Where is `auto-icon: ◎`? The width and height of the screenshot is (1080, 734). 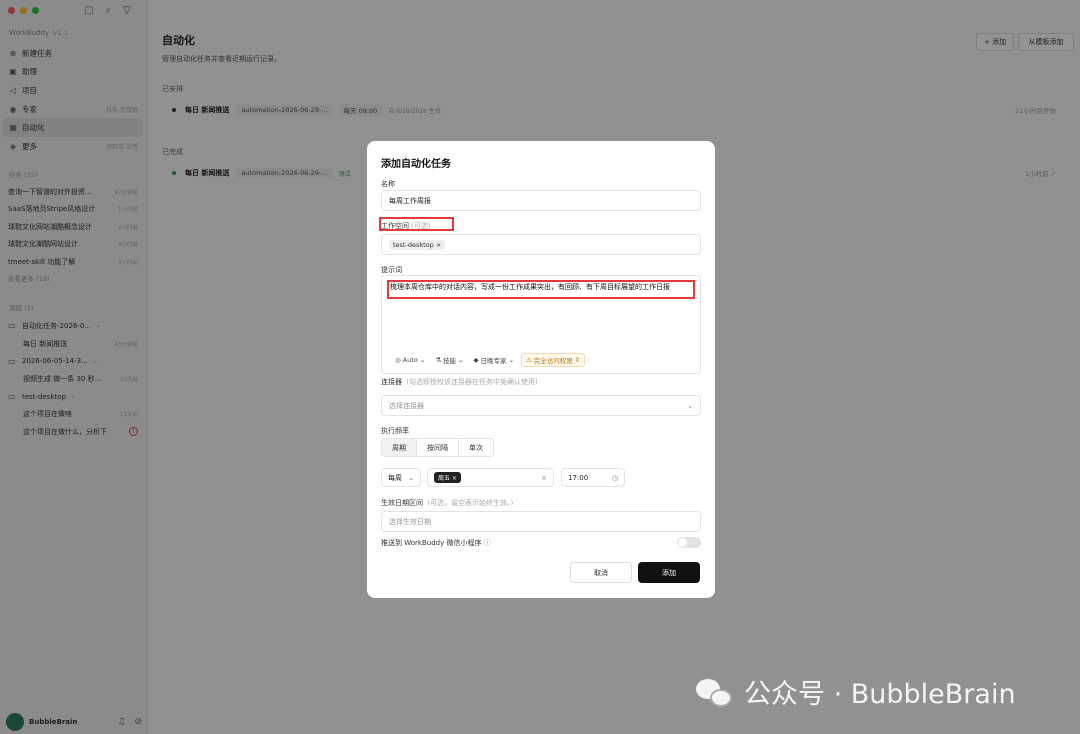 auto-icon: ◎ is located at coordinates (398, 360).